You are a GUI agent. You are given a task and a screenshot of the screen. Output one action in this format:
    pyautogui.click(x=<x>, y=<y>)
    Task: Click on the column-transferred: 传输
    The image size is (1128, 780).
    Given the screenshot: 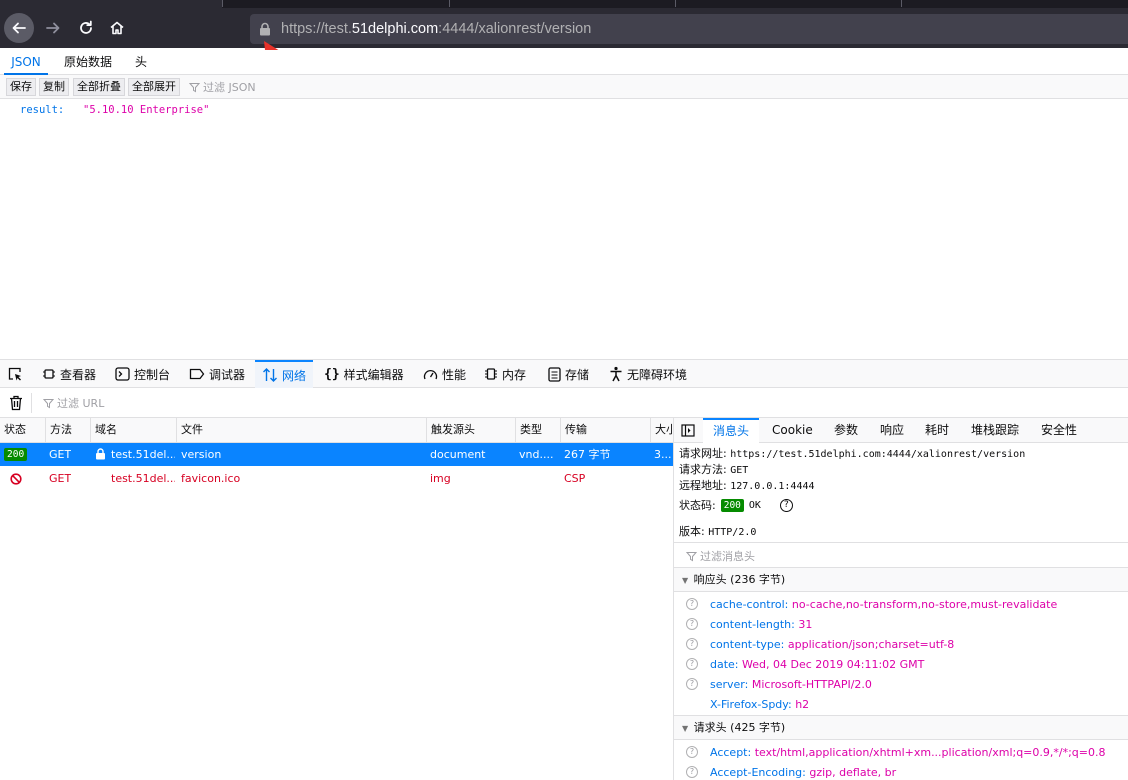 What is the action you would take?
    pyautogui.click(x=605, y=430)
    